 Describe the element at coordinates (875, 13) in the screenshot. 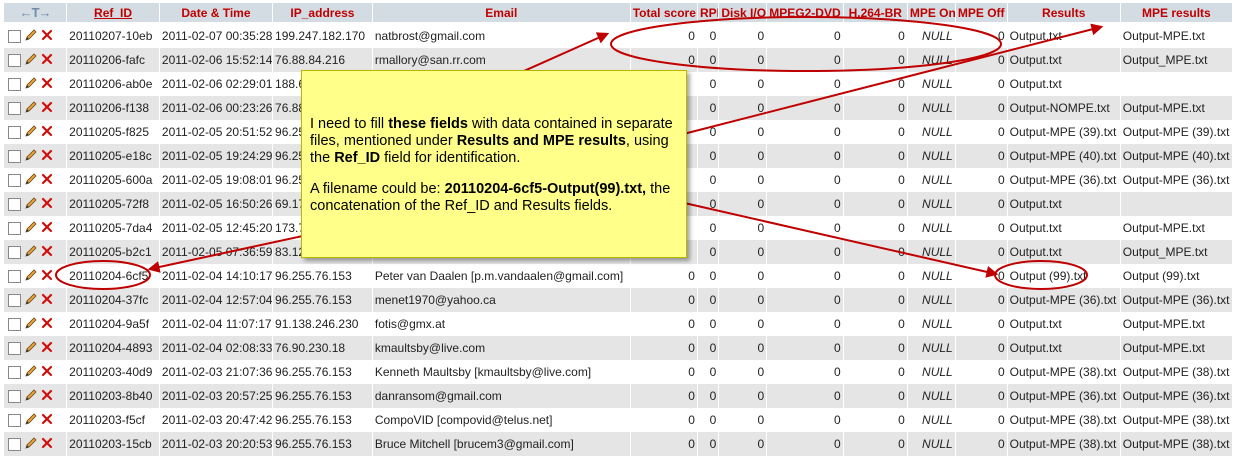

I see `column-header-h264-br: H.264-BR` at that location.